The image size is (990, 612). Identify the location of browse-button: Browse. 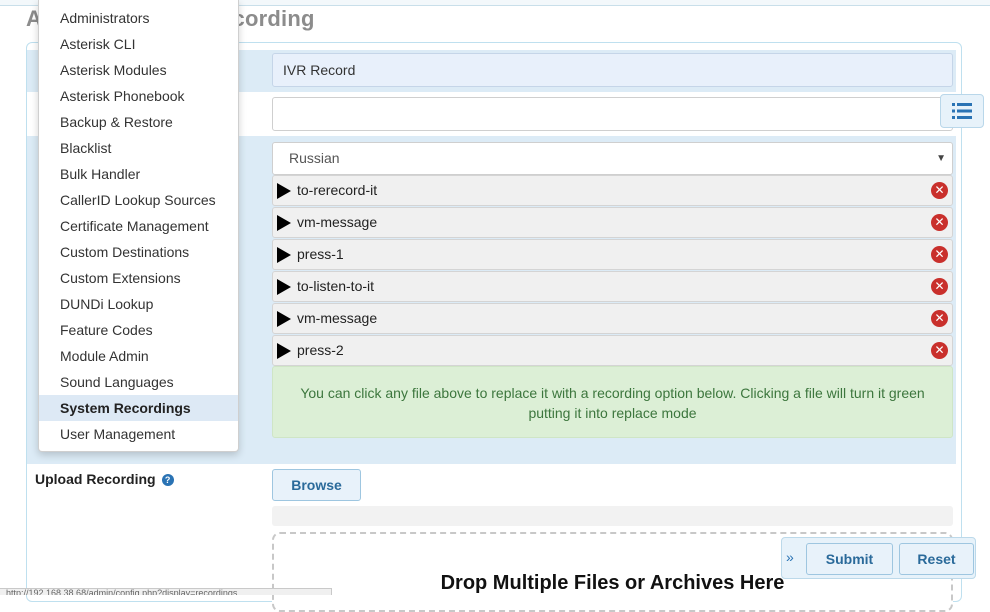
(316, 485).